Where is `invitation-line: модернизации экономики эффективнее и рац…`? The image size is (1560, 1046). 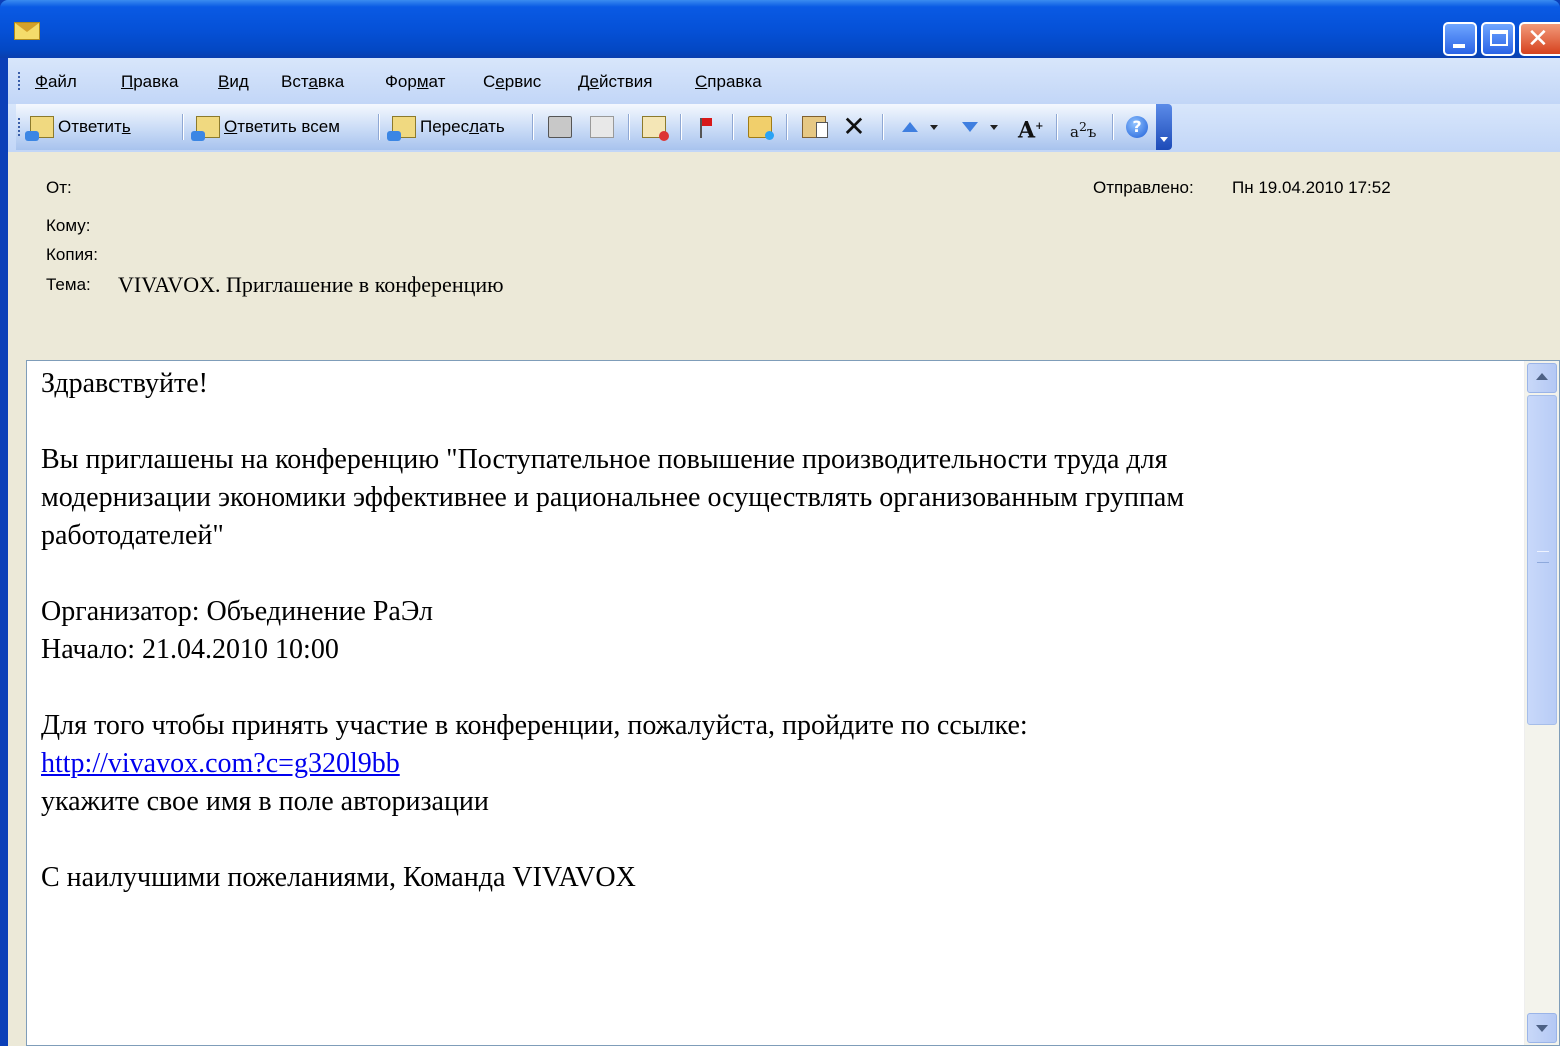 invitation-line: модернизации экономики эффективнее и рац… is located at coordinates (613, 497).